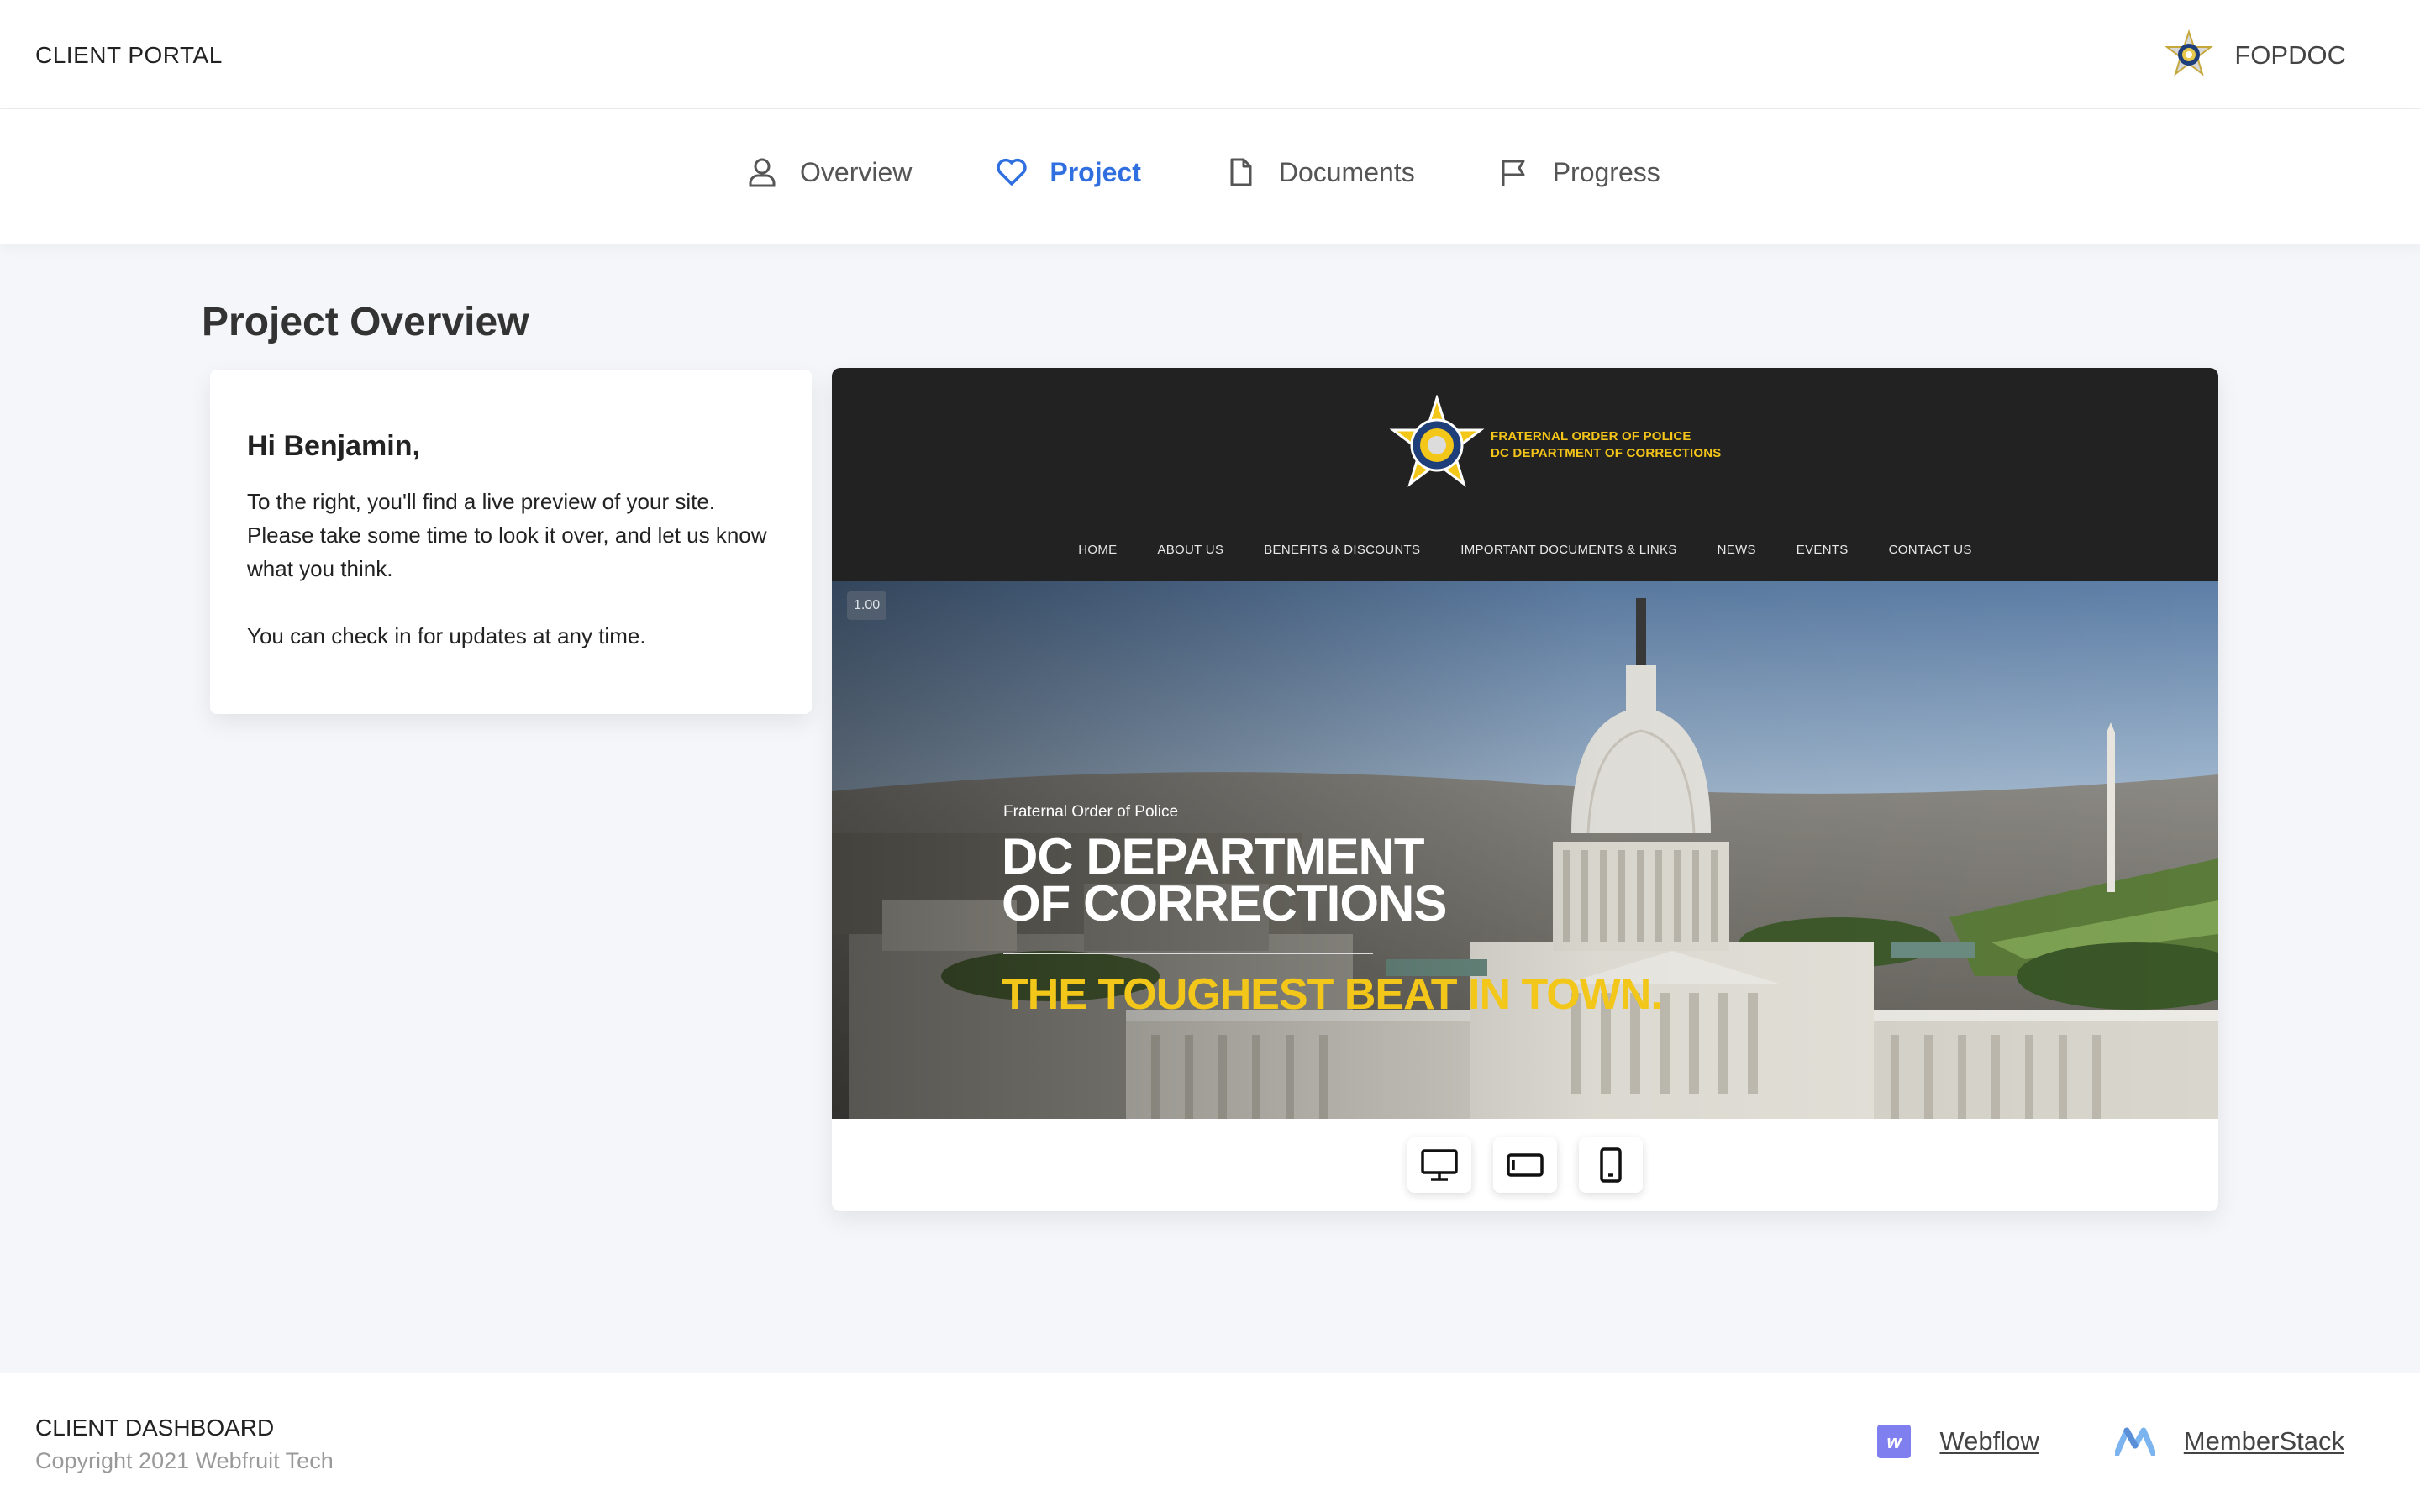 The width and height of the screenshot is (2420, 1512). What do you see at coordinates (1188, 953) in the screenshot?
I see `hero-divider` at bounding box center [1188, 953].